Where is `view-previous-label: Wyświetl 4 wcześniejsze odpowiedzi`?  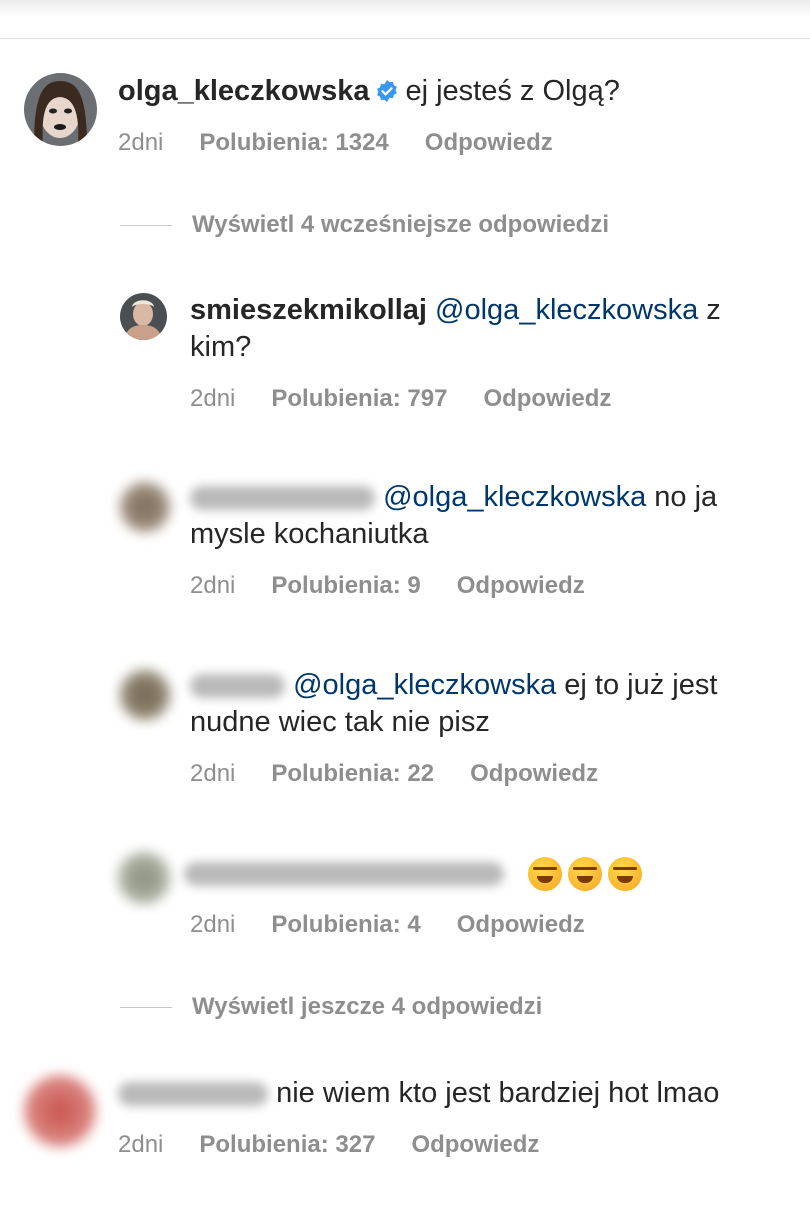
view-previous-label: Wyświetl 4 wcześniejsze odpowiedzi is located at coordinates (401, 224).